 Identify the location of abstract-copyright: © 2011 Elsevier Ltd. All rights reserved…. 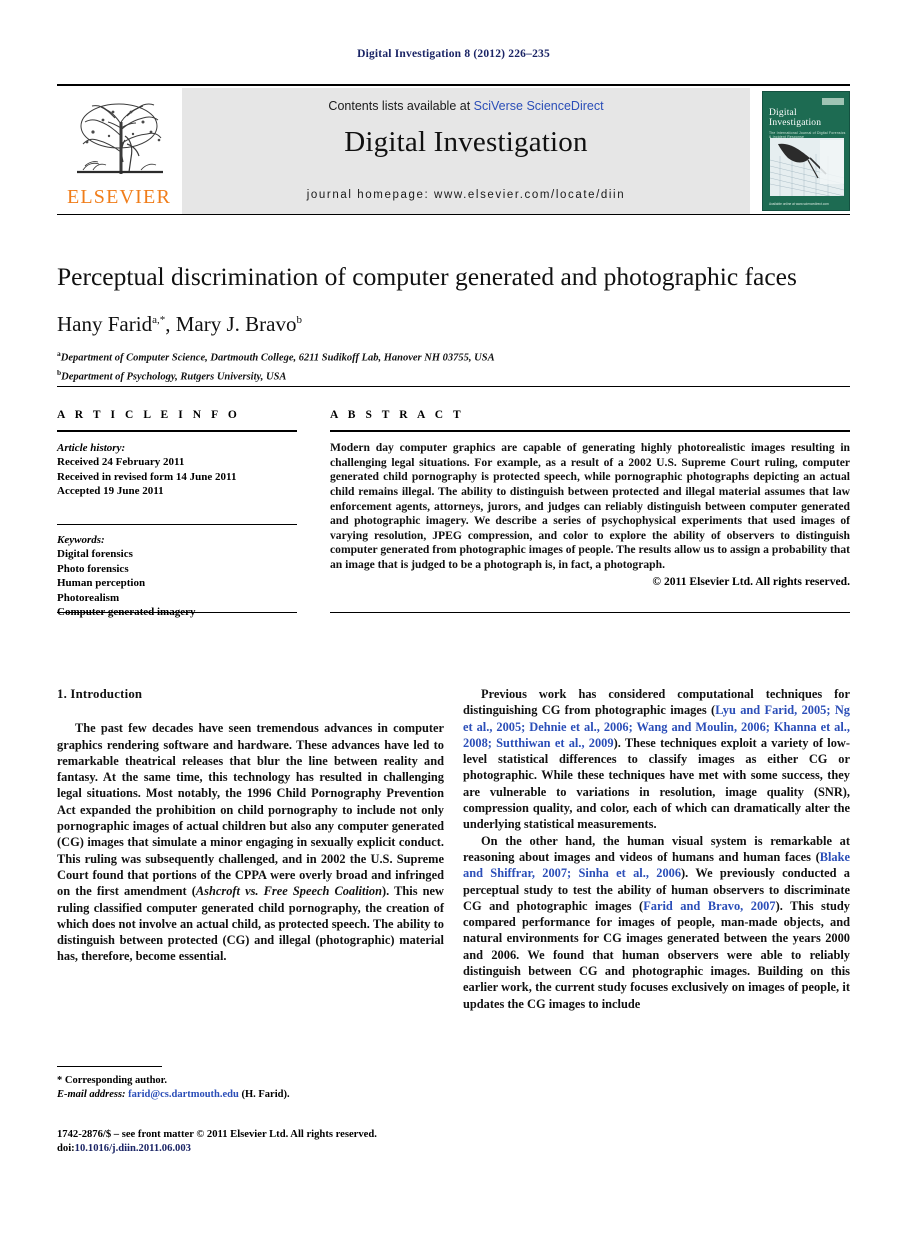
(751, 581).